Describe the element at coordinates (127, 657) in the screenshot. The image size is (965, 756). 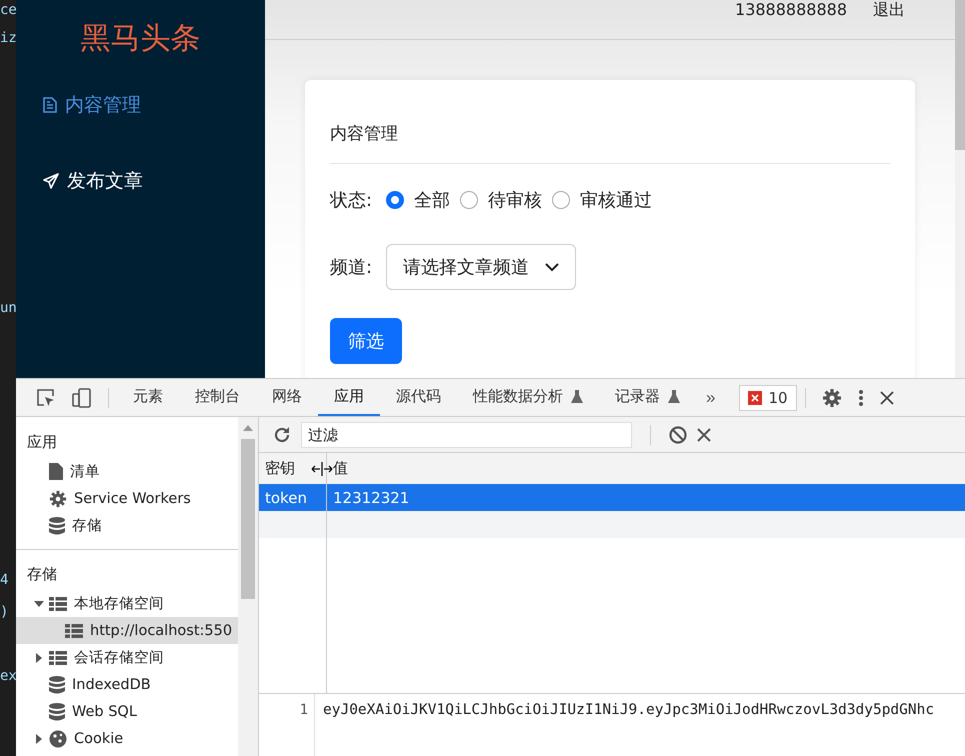
I see `tree-item: 会话存储空间` at that location.